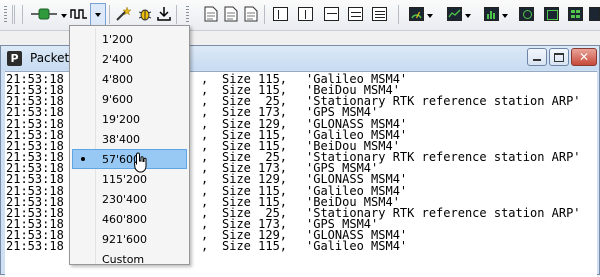 The height and width of the screenshot is (277, 600). I want to click on camera-icon, so click(526, 14).